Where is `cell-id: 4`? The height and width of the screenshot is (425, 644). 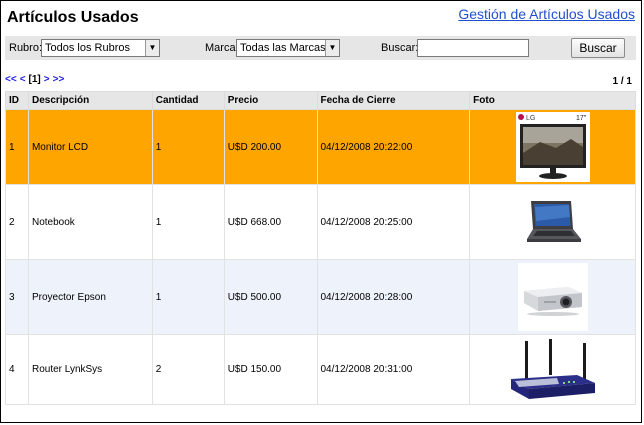
cell-id: 4 is located at coordinates (17, 369).